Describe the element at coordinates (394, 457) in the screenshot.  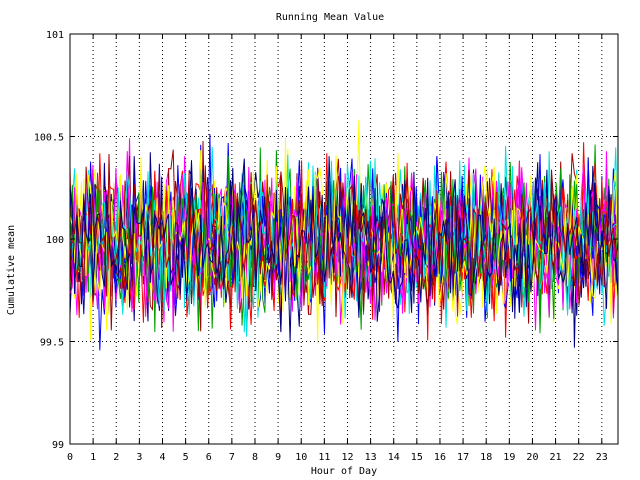
I see `x-tick-label: 14` at that location.